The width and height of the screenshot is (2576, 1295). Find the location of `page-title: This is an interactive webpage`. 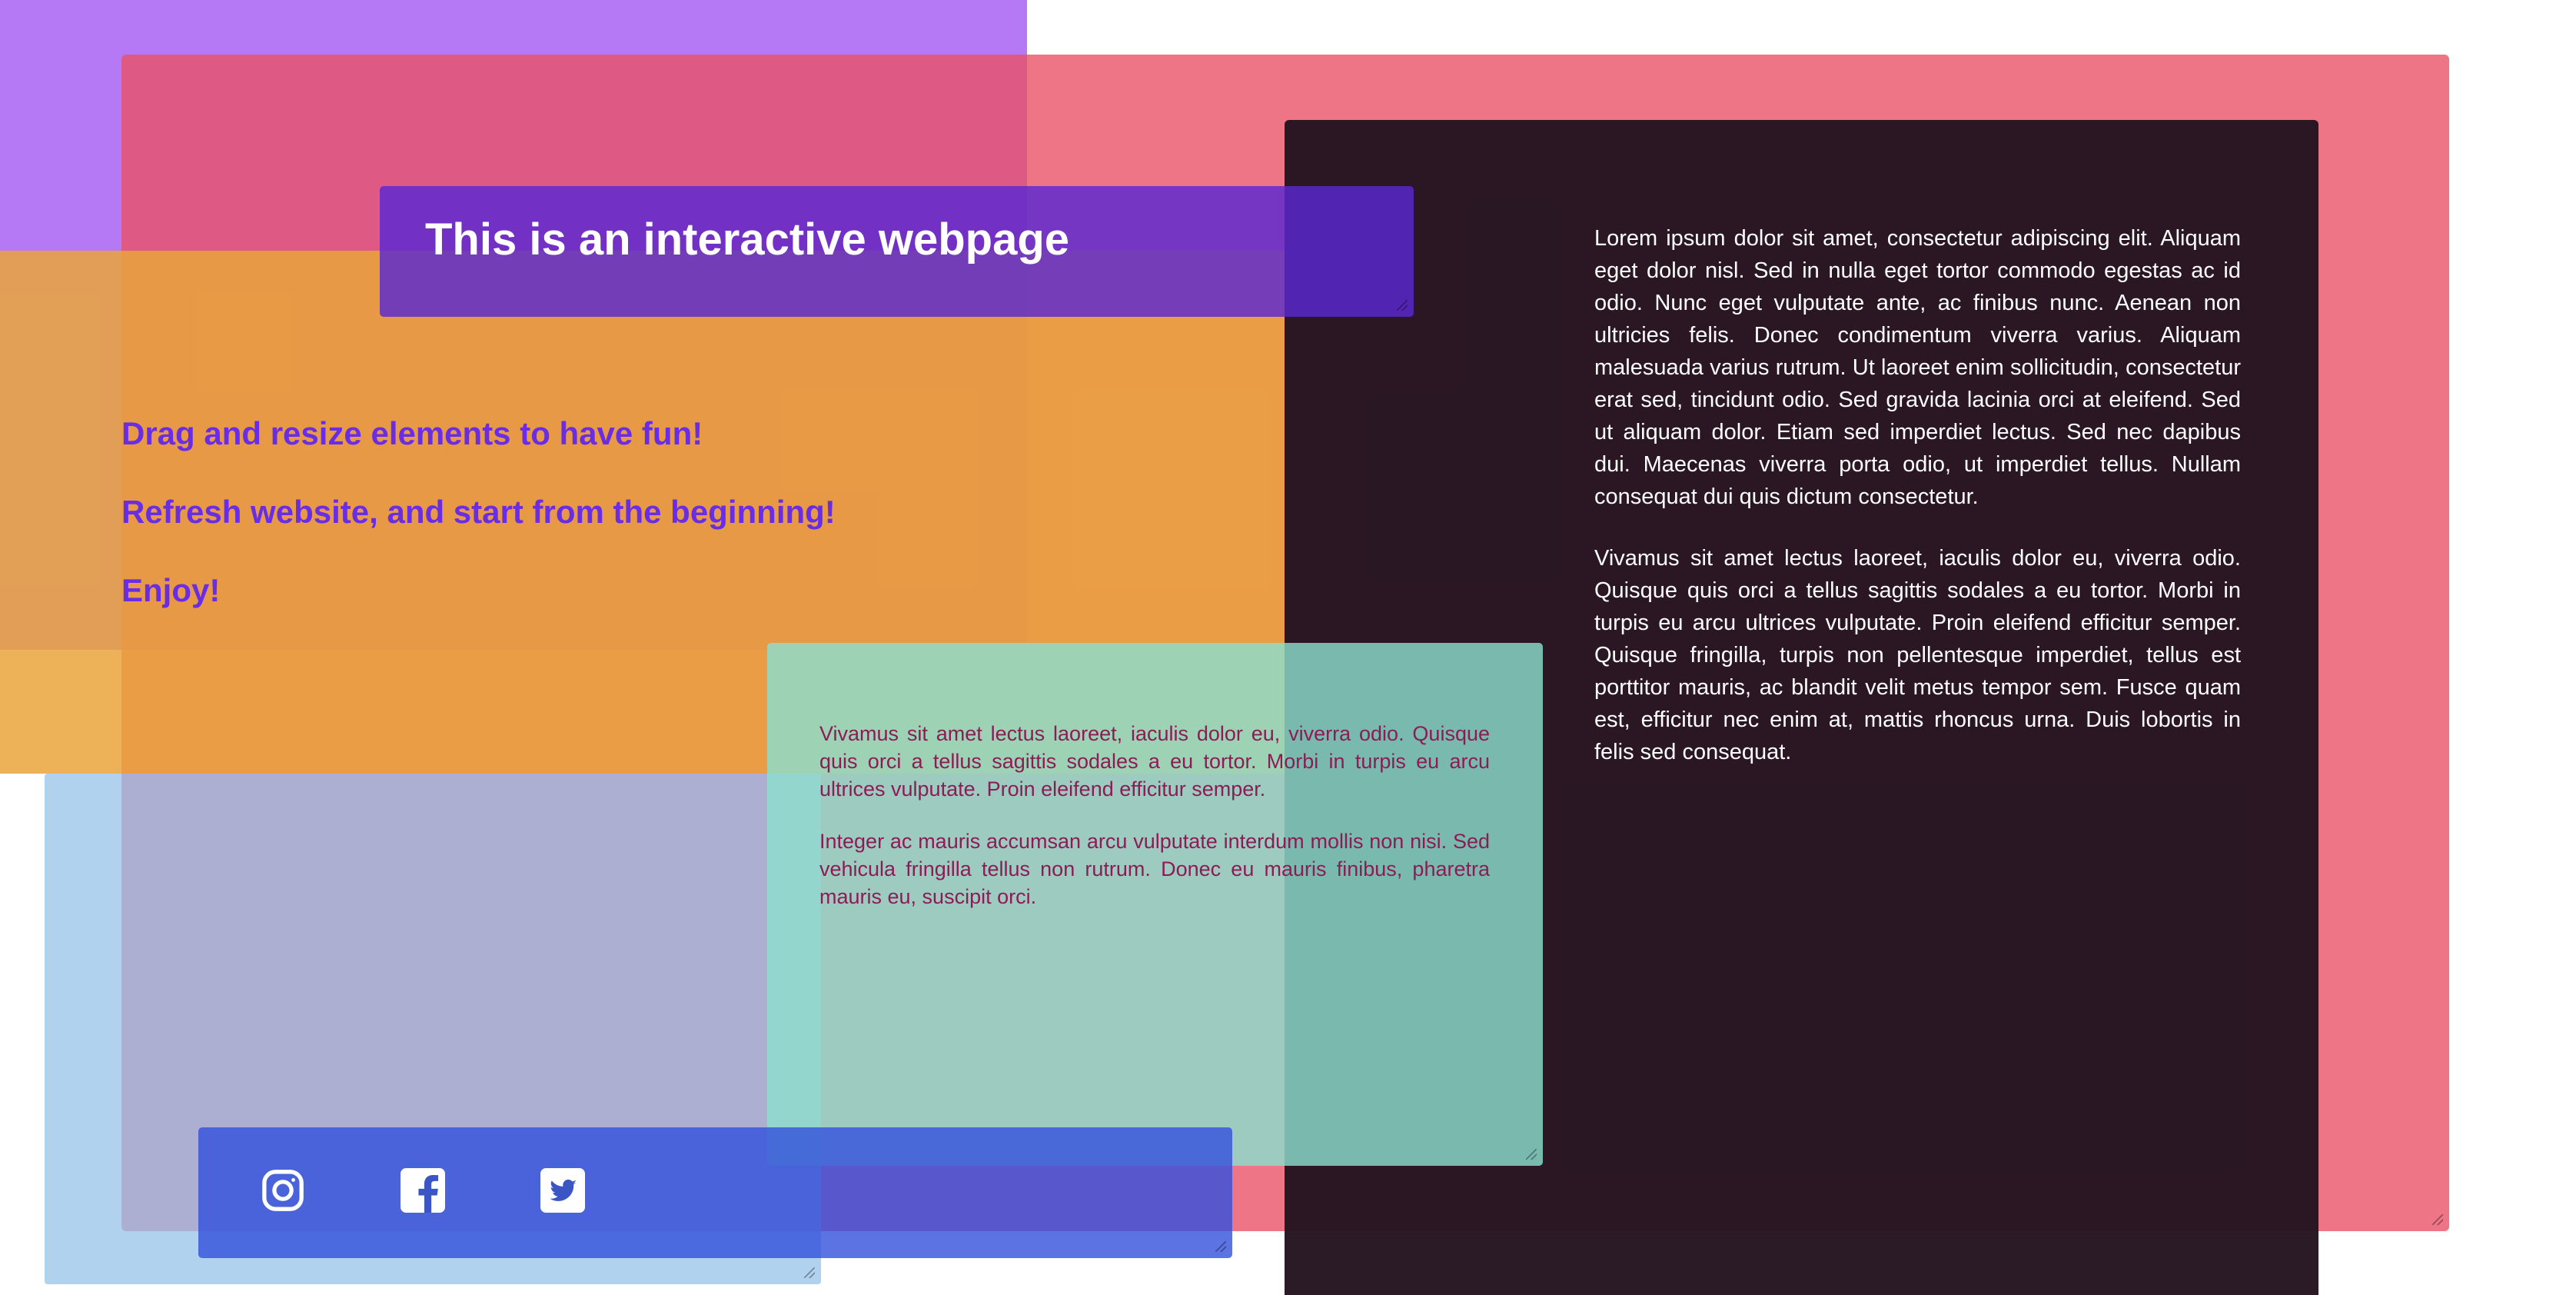

page-title: This is an interactive webpage is located at coordinates (747, 240).